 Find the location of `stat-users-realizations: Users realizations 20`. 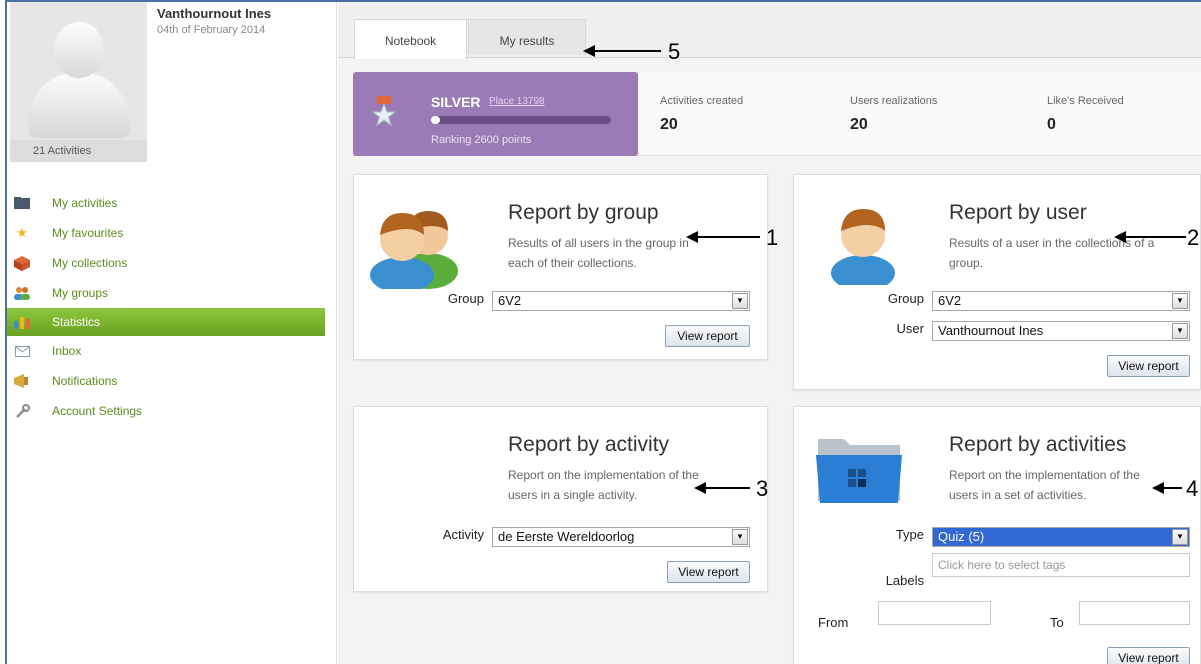

stat-users-realizations: Users realizations 20 is located at coordinates (893, 114).